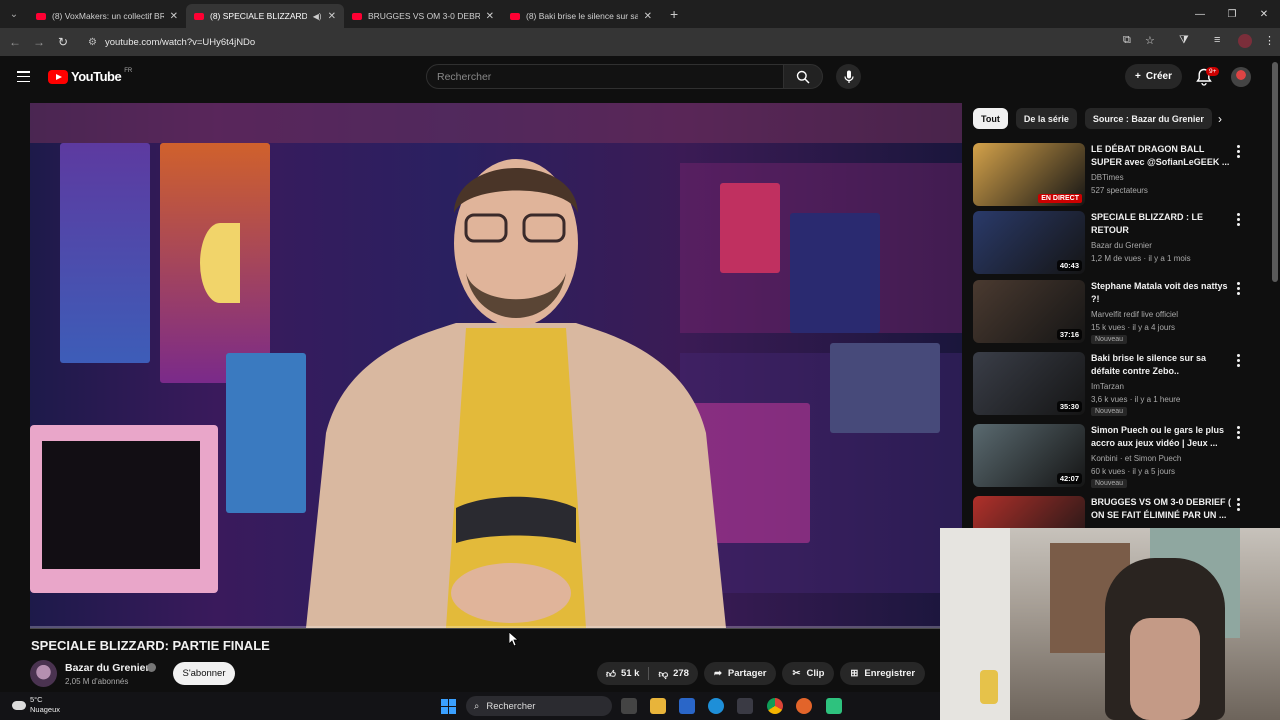 The height and width of the screenshot is (720, 1280). Describe the element at coordinates (673, 673) in the screenshot. I see `dislike-button: 👎︎ 278` at that location.